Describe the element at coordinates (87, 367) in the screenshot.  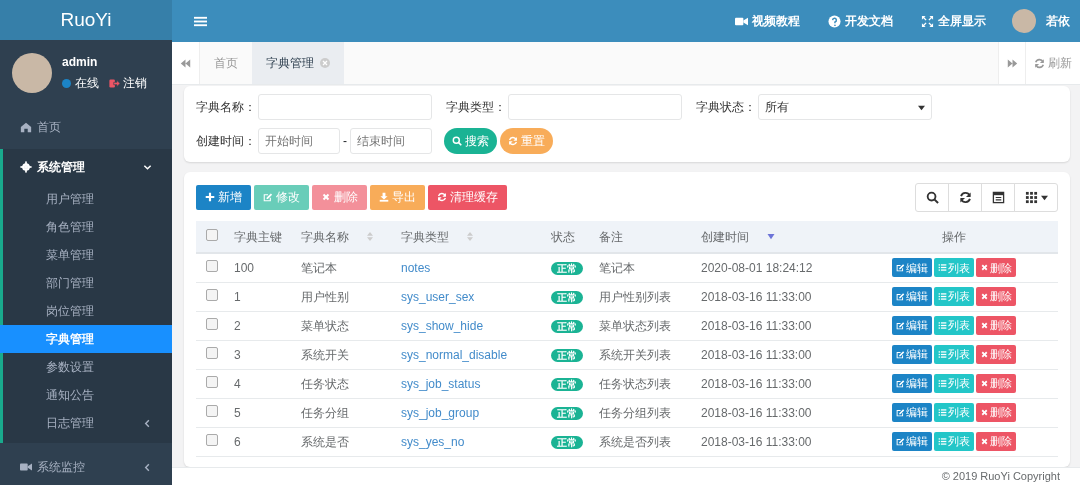
I see `submenu-item: 参数设置` at that location.